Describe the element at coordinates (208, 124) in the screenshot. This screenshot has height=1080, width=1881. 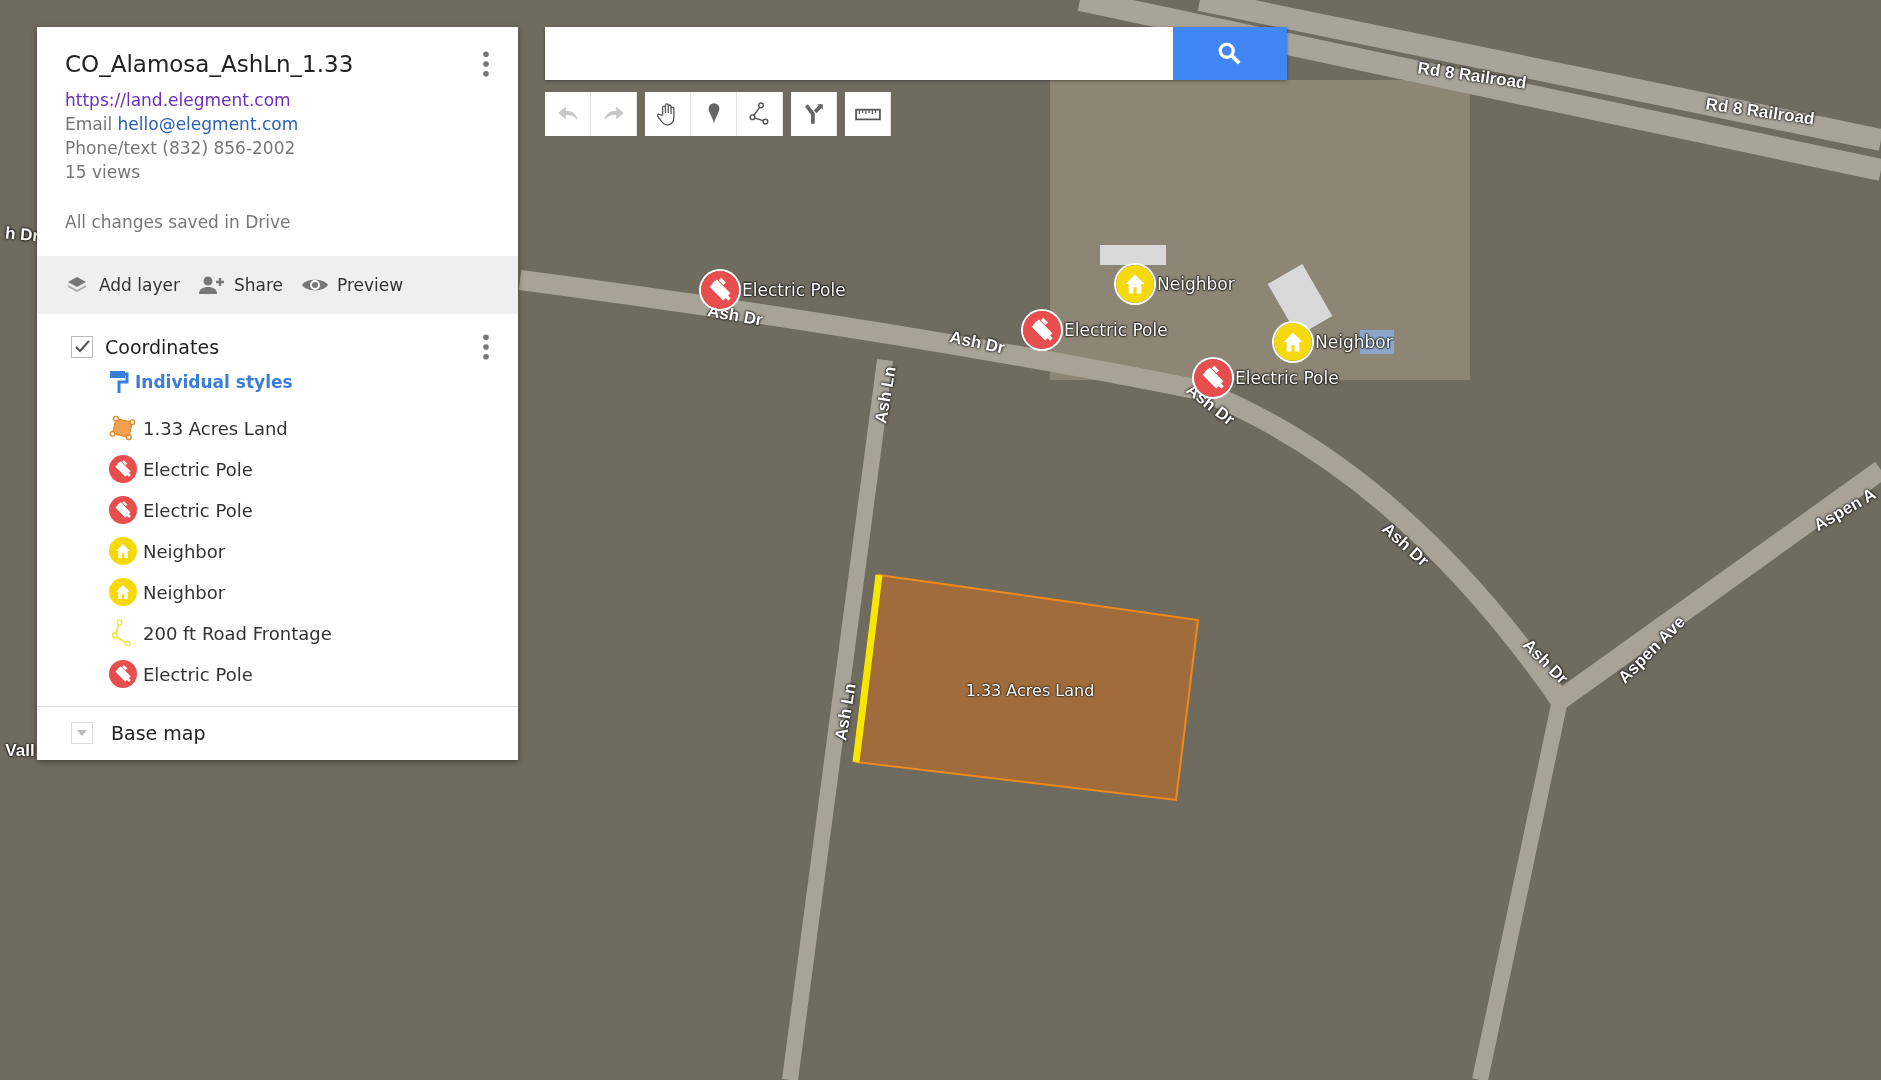
I see `email-link: hello@elegment.com` at that location.